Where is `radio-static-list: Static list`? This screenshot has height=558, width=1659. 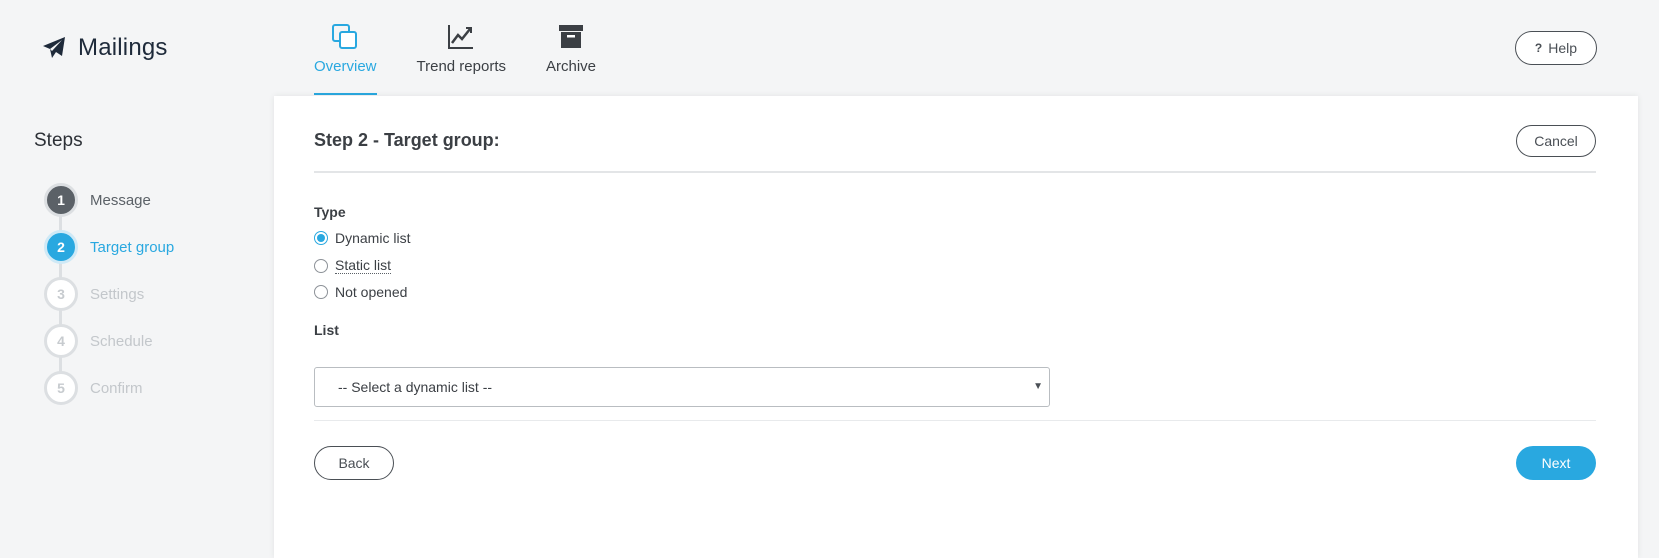
radio-static-list: Static list is located at coordinates (353, 265).